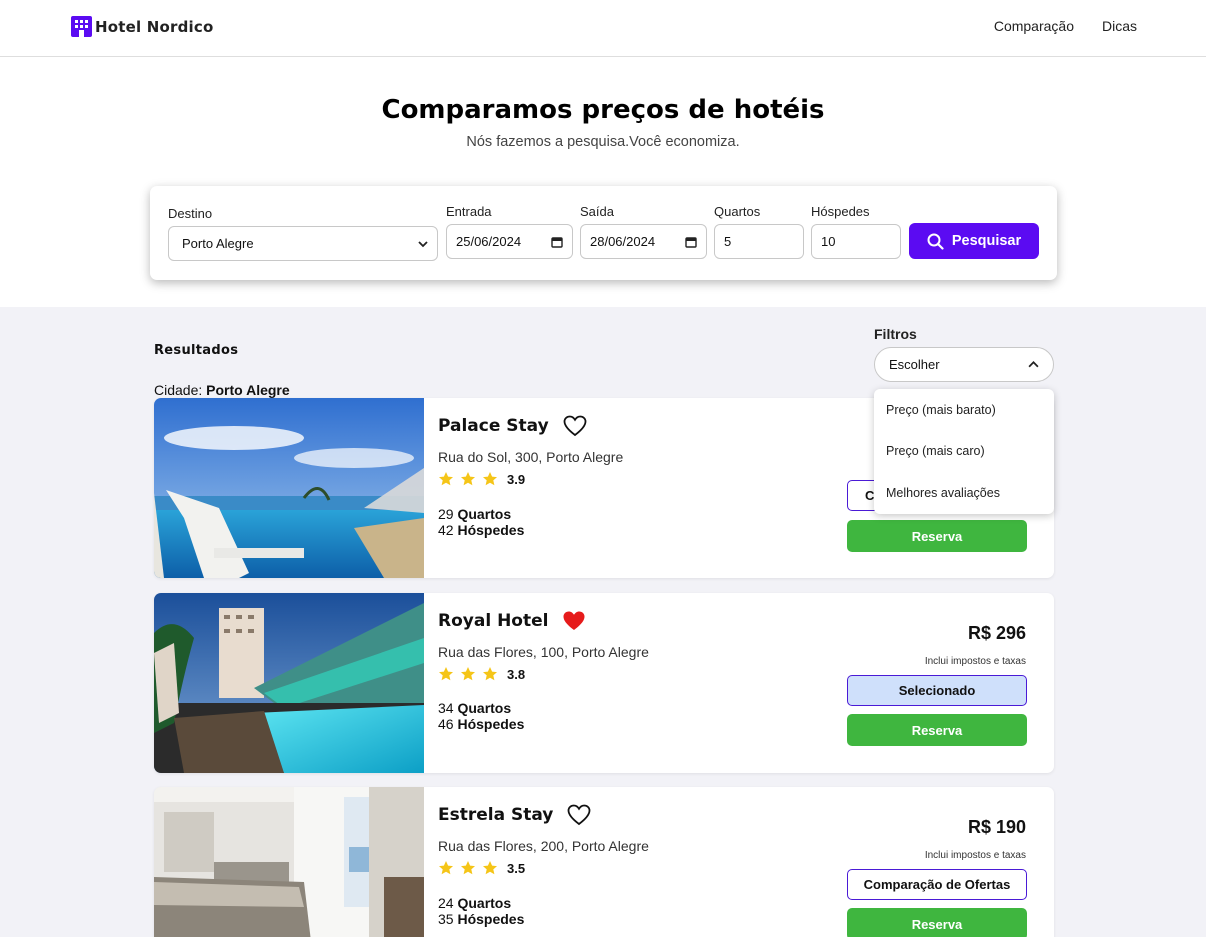  I want to click on hotel-name-row: Palace Stay, so click(512, 426).